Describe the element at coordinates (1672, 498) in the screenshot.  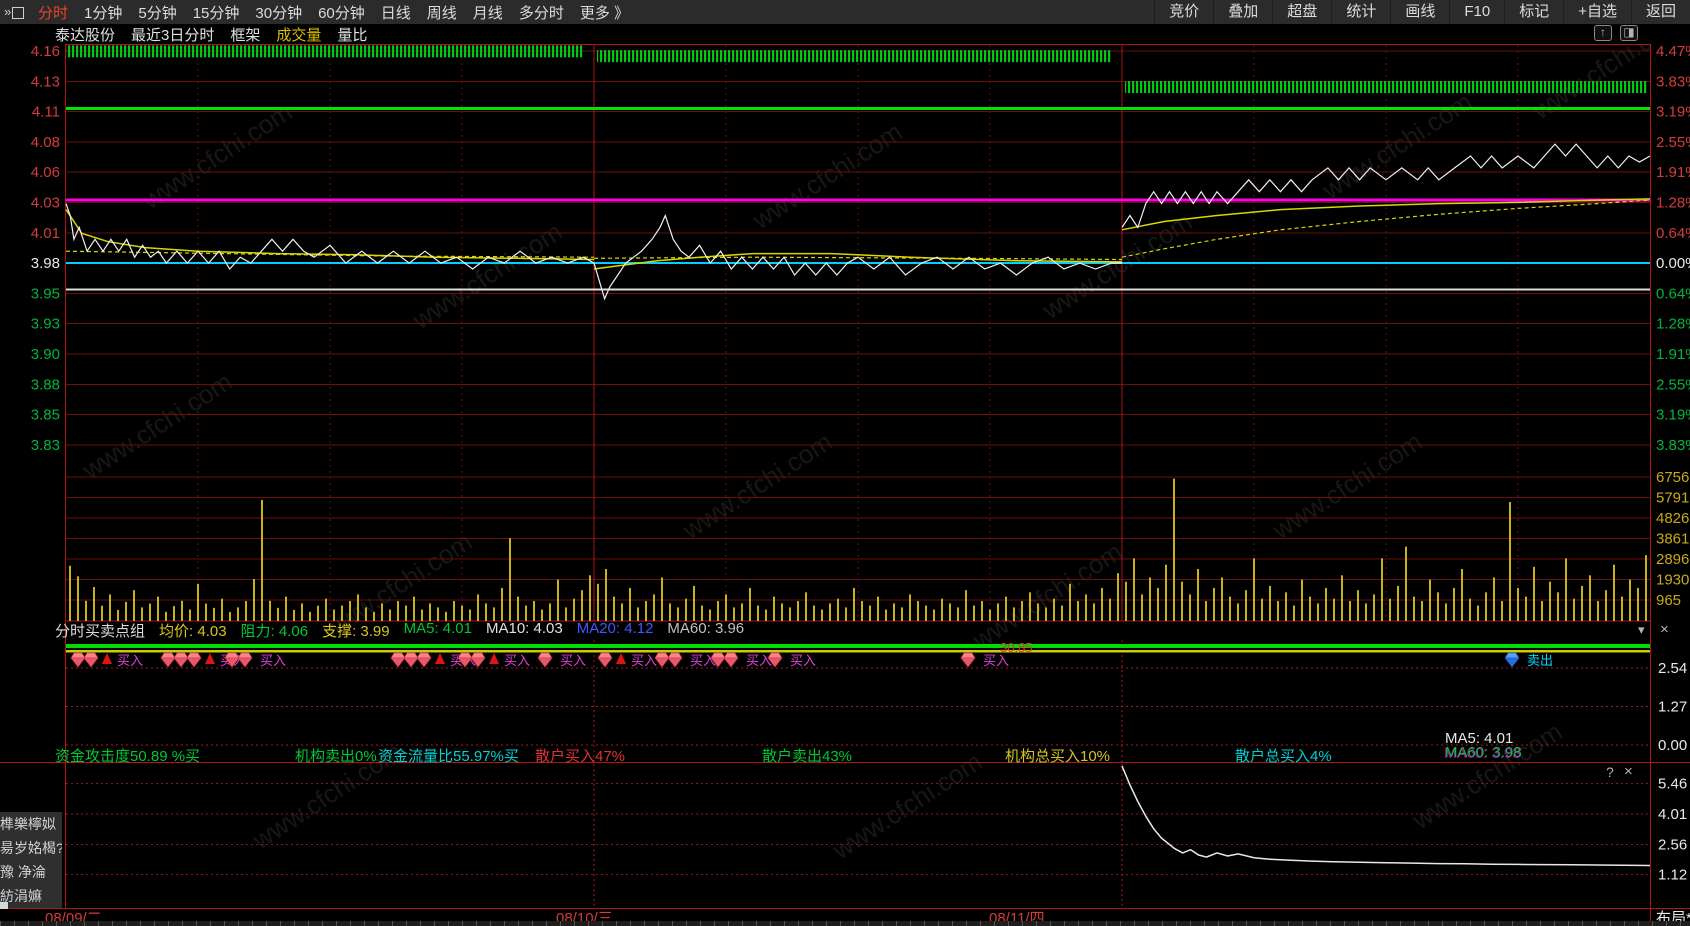
I see `volume-tick: 5791` at that location.